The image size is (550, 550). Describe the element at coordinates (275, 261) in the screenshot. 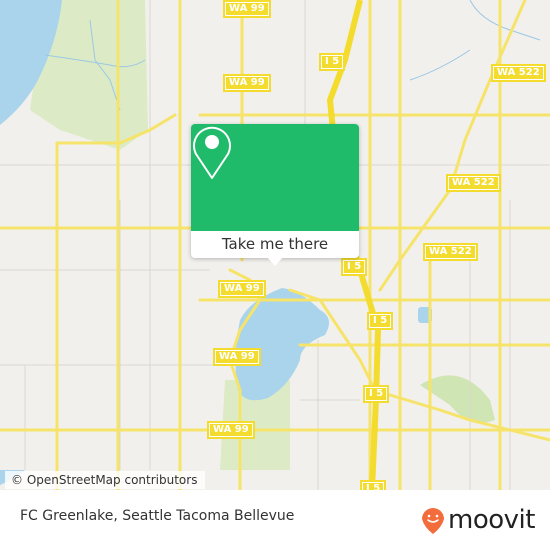

I see `popup-pointer` at that location.